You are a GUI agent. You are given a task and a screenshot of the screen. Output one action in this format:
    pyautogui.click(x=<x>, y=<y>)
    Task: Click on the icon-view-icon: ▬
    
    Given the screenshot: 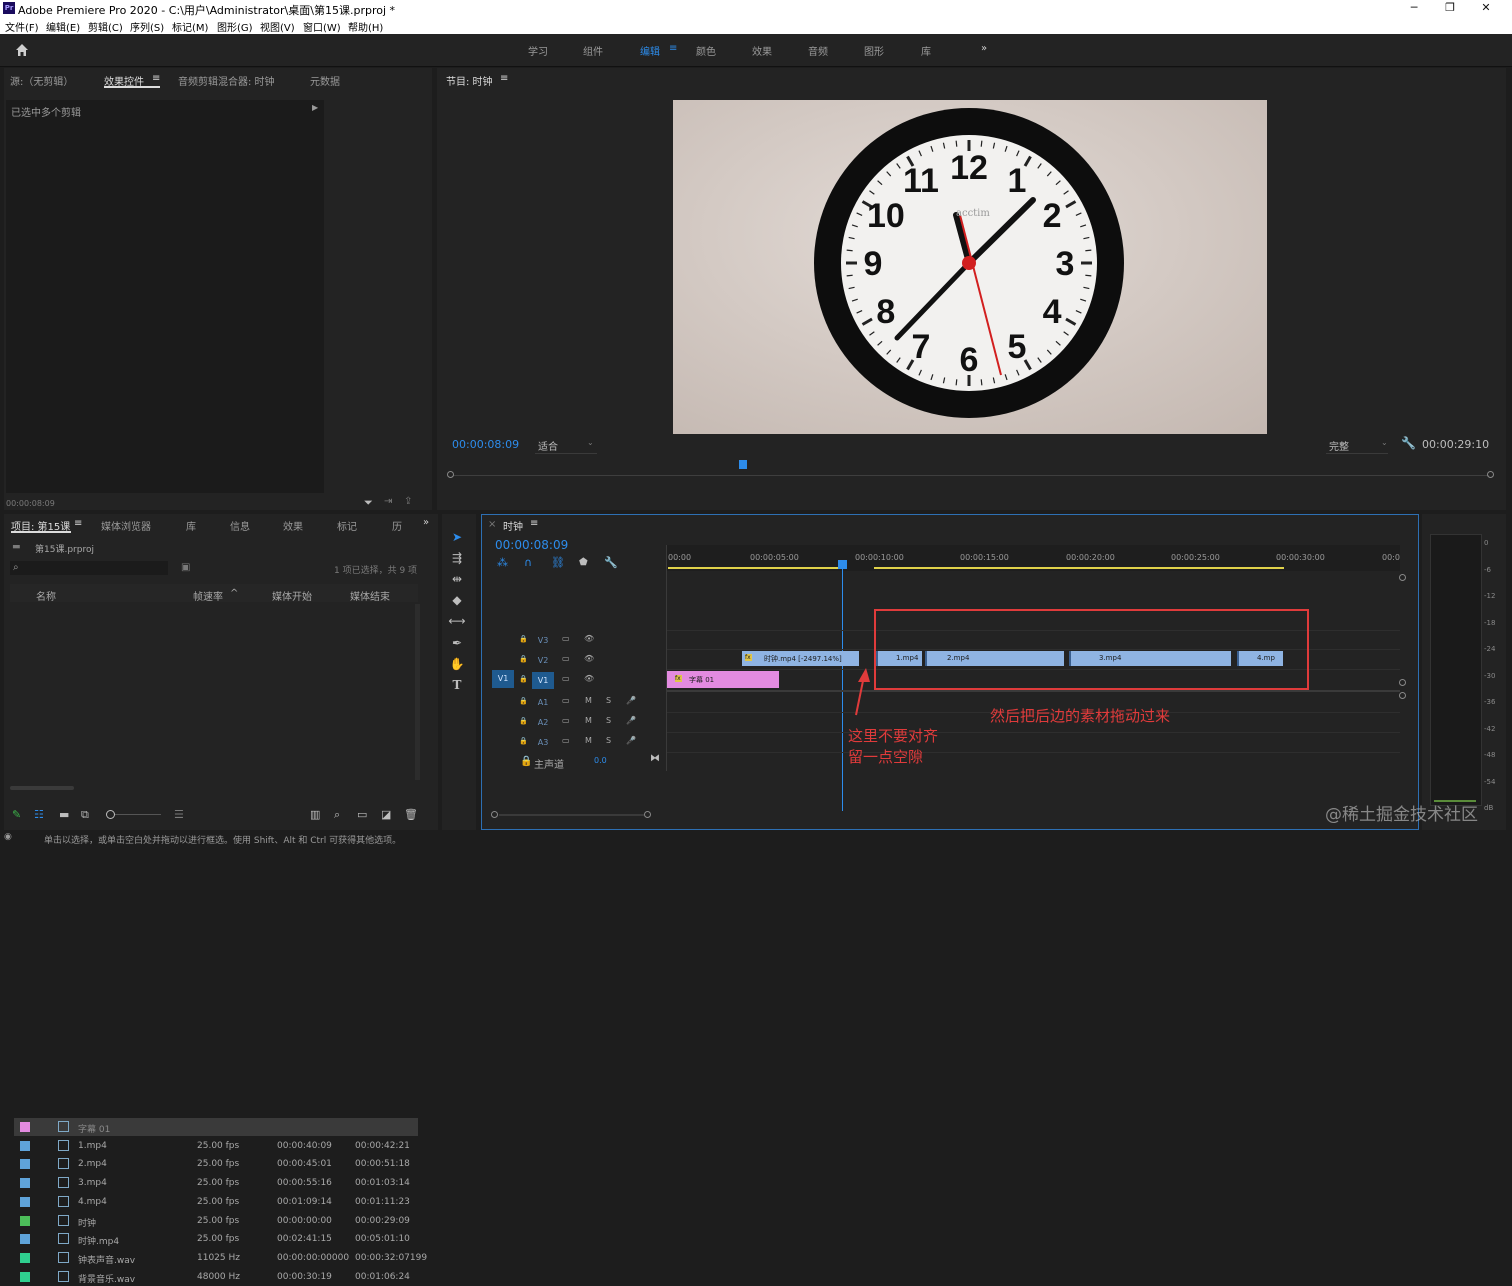 What is the action you would take?
    pyautogui.click(x=64, y=814)
    